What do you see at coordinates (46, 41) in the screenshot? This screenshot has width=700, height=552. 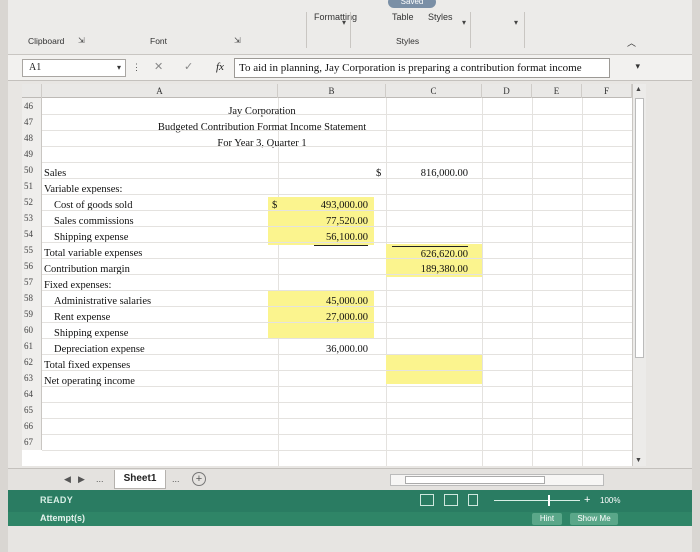 I see `ribbon-group-clipboard: Clipboard` at bounding box center [46, 41].